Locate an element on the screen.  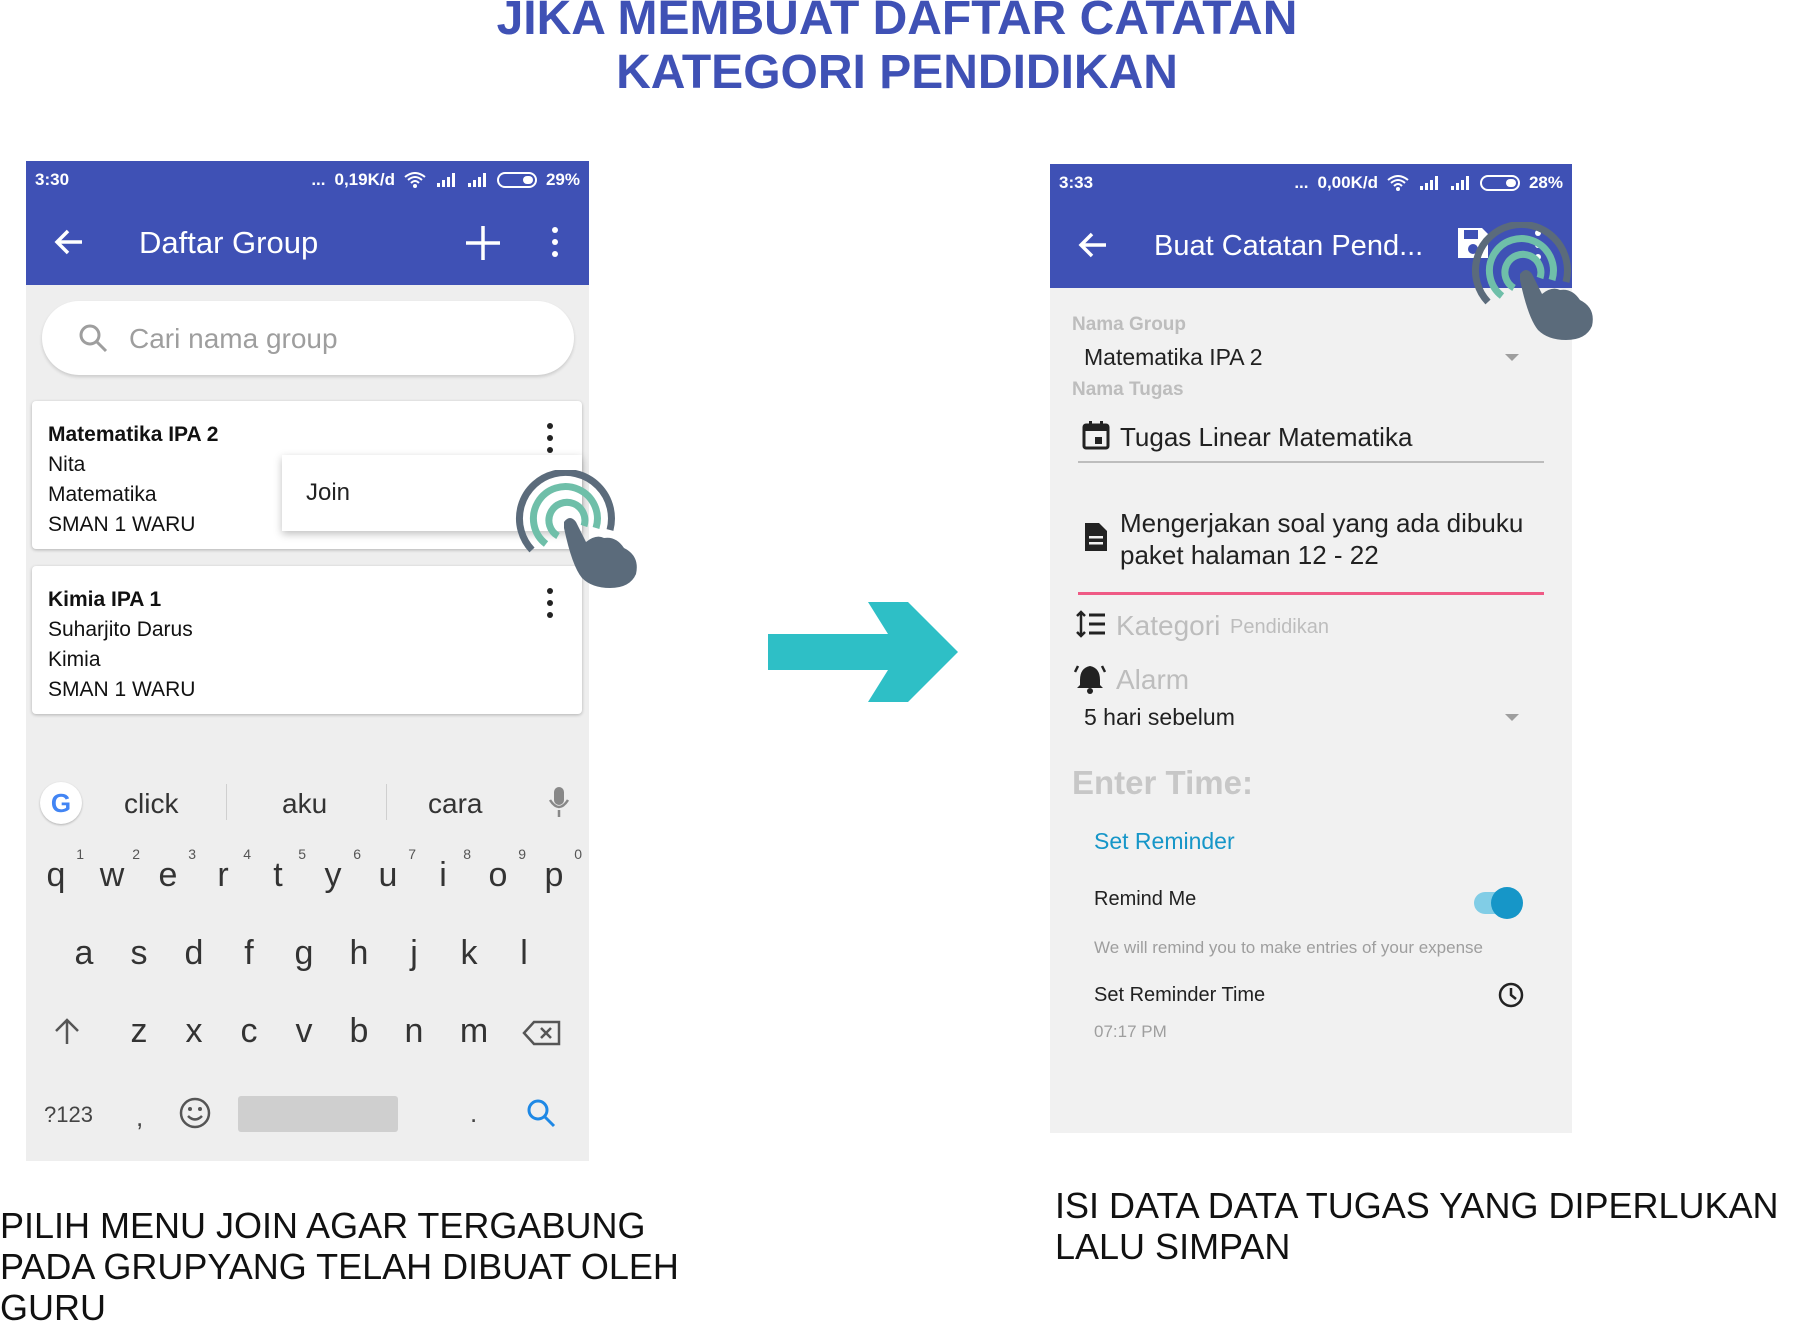
spacebar is located at coordinates (318, 1114).